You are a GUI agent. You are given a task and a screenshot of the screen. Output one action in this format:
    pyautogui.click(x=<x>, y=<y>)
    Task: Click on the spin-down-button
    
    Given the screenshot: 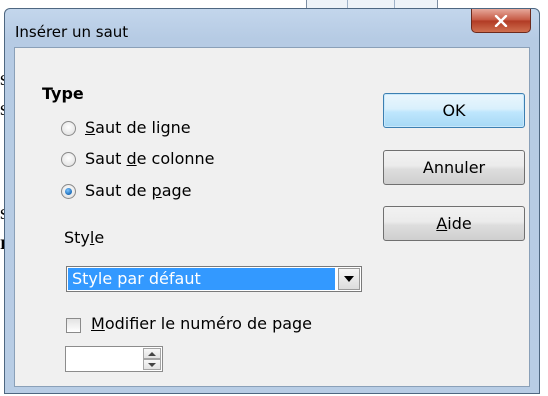 What is the action you would take?
    pyautogui.click(x=152, y=364)
    